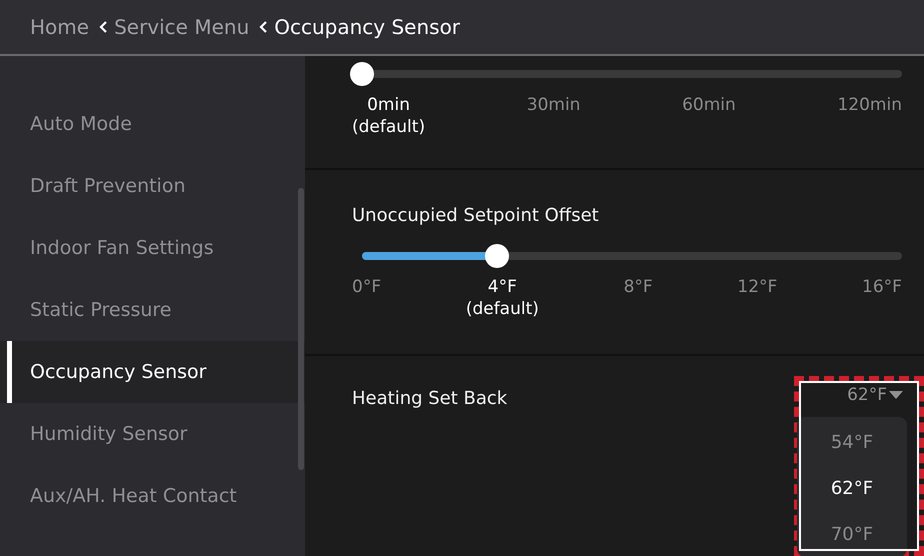 The height and width of the screenshot is (556, 924). Describe the element at coordinates (852, 442) in the screenshot. I see `dropdown-option: 54°F` at that location.